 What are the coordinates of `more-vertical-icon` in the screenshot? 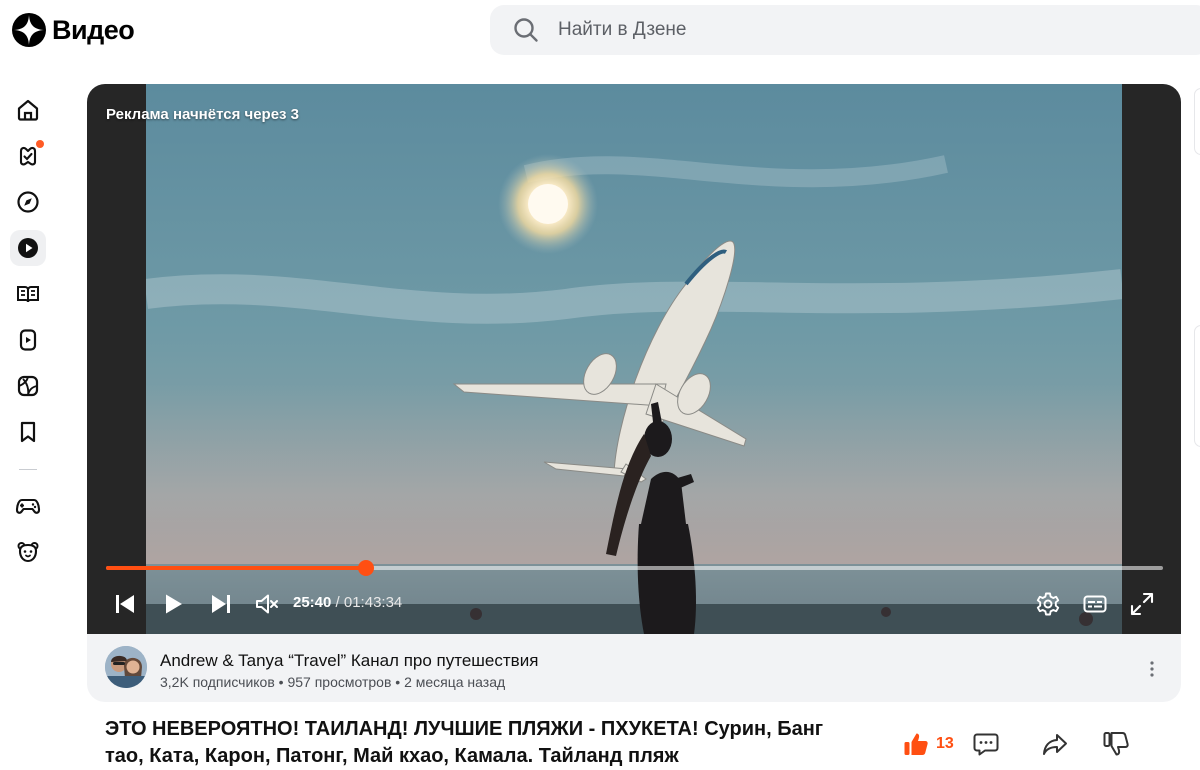 It's located at (1152, 669).